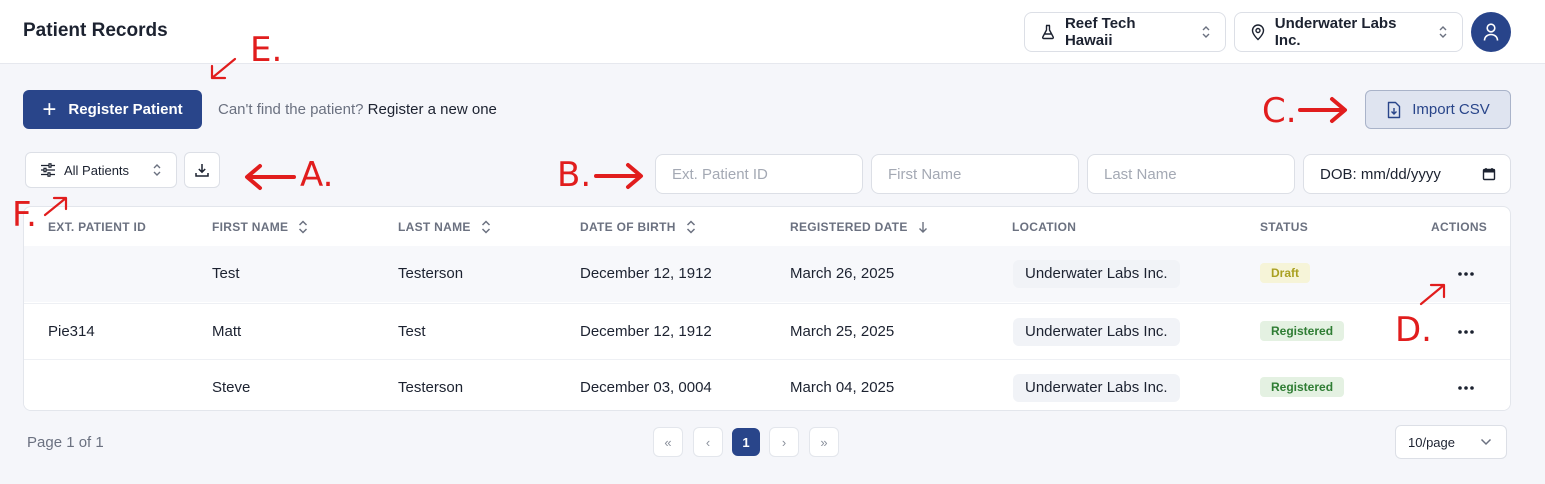 Image resolution: width=1545 pixels, height=484 pixels. Describe the element at coordinates (250, 227) in the screenshot. I see `column-header-label: FIRST NAME` at that location.